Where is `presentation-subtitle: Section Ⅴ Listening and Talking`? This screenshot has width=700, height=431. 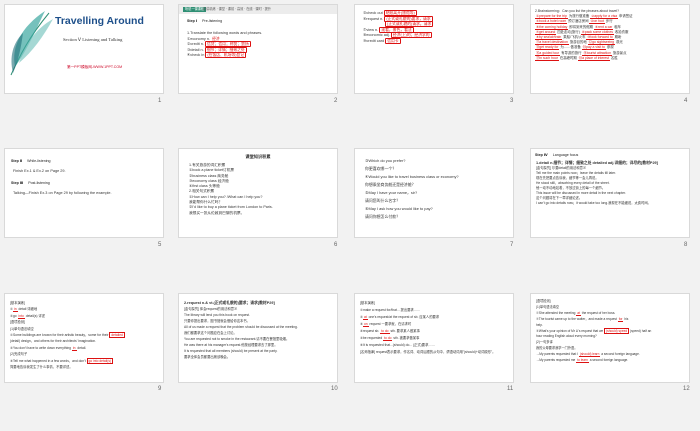 presentation-subtitle: Section Ⅴ Listening and Talking is located at coordinates (93, 39).